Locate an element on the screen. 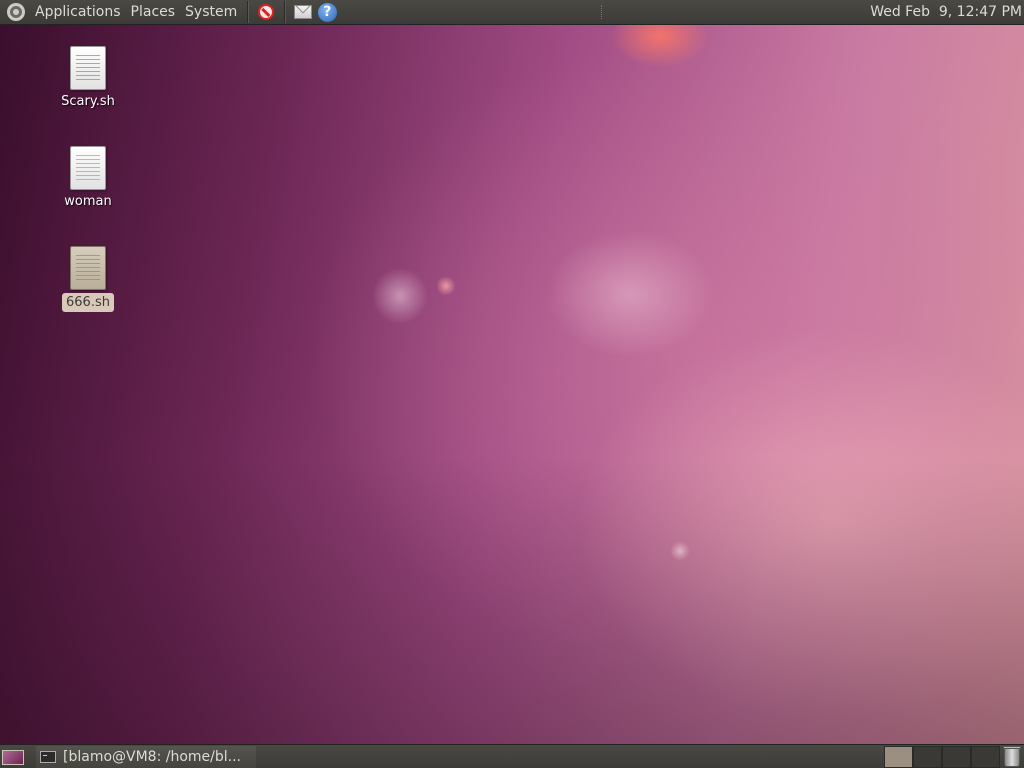 The width and height of the screenshot is (1024, 768). workspace-switcher is located at coordinates (942, 757).